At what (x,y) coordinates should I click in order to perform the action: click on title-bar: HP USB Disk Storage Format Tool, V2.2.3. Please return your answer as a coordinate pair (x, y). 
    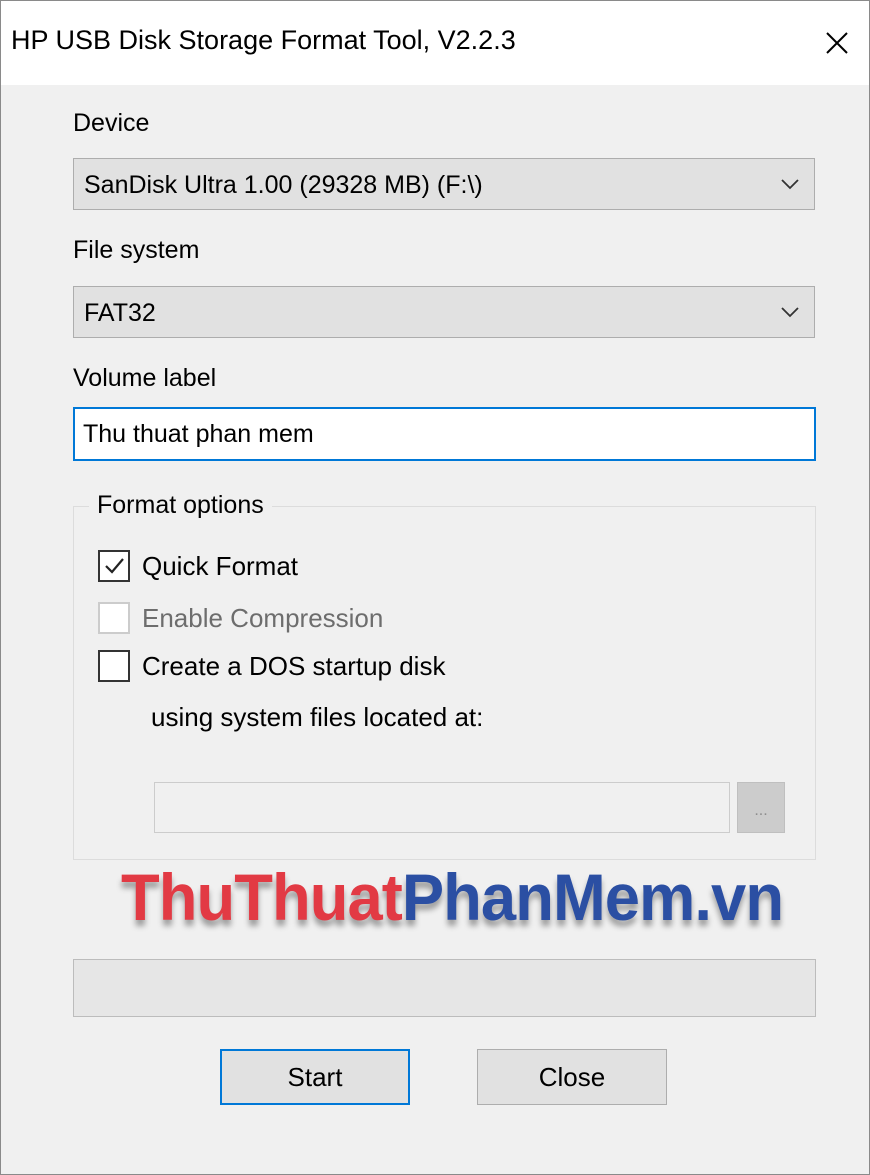
    Looking at the image, I should click on (435, 43).